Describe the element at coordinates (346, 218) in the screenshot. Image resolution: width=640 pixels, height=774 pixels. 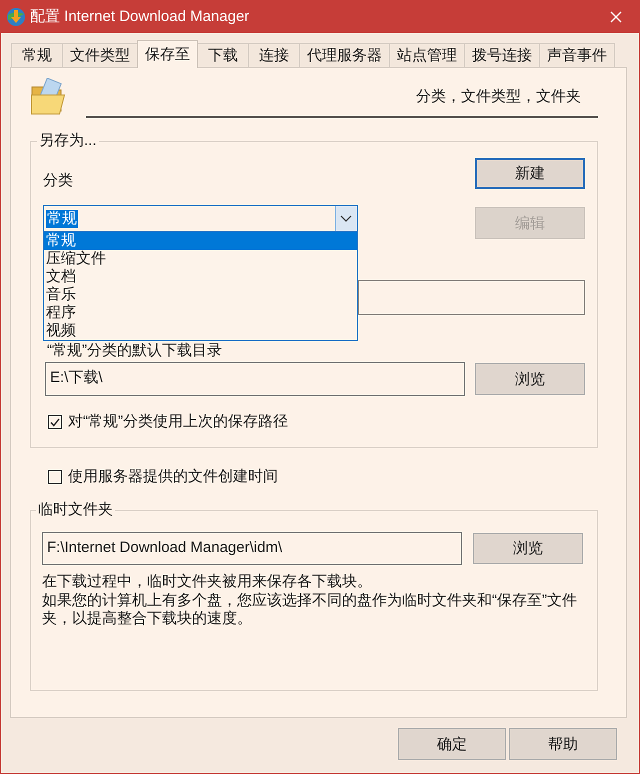
I see `chevron-down-icon` at that location.